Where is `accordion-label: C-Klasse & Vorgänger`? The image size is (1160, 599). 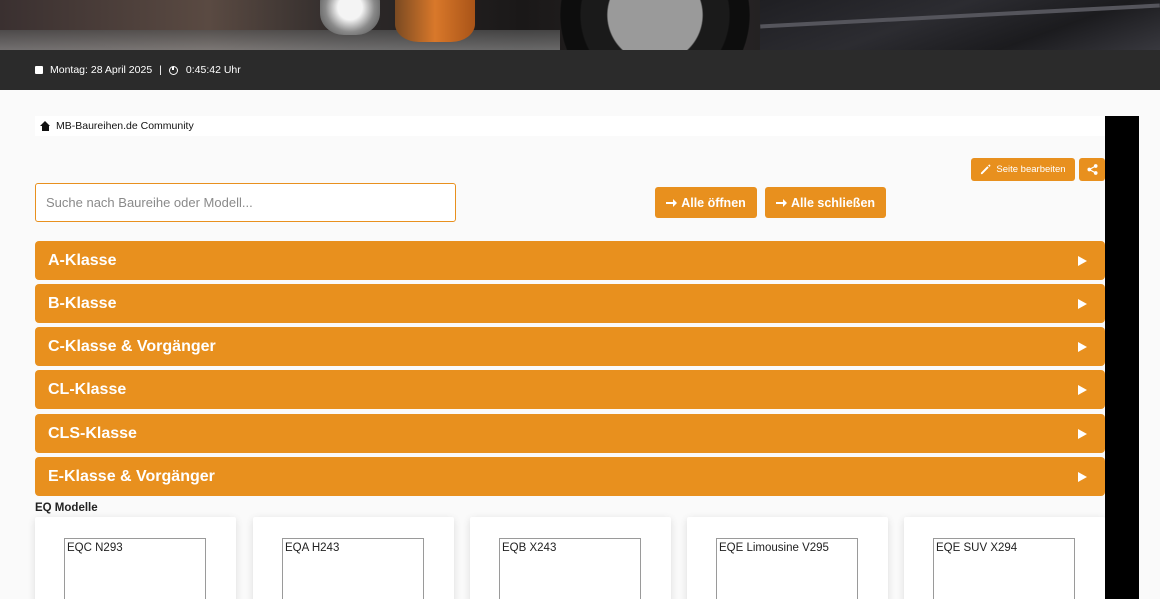
accordion-label: C-Klasse & Vorgänger is located at coordinates (132, 346).